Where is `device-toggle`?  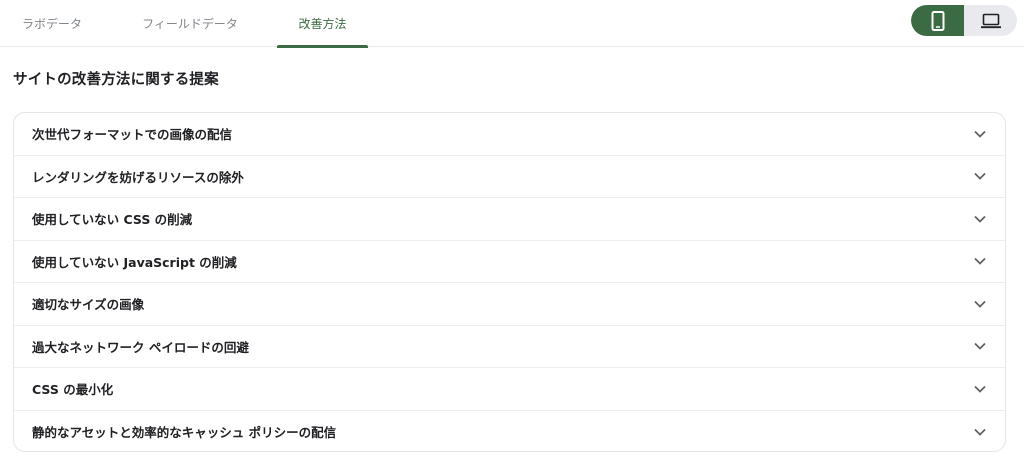
device-toggle is located at coordinates (964, 20).